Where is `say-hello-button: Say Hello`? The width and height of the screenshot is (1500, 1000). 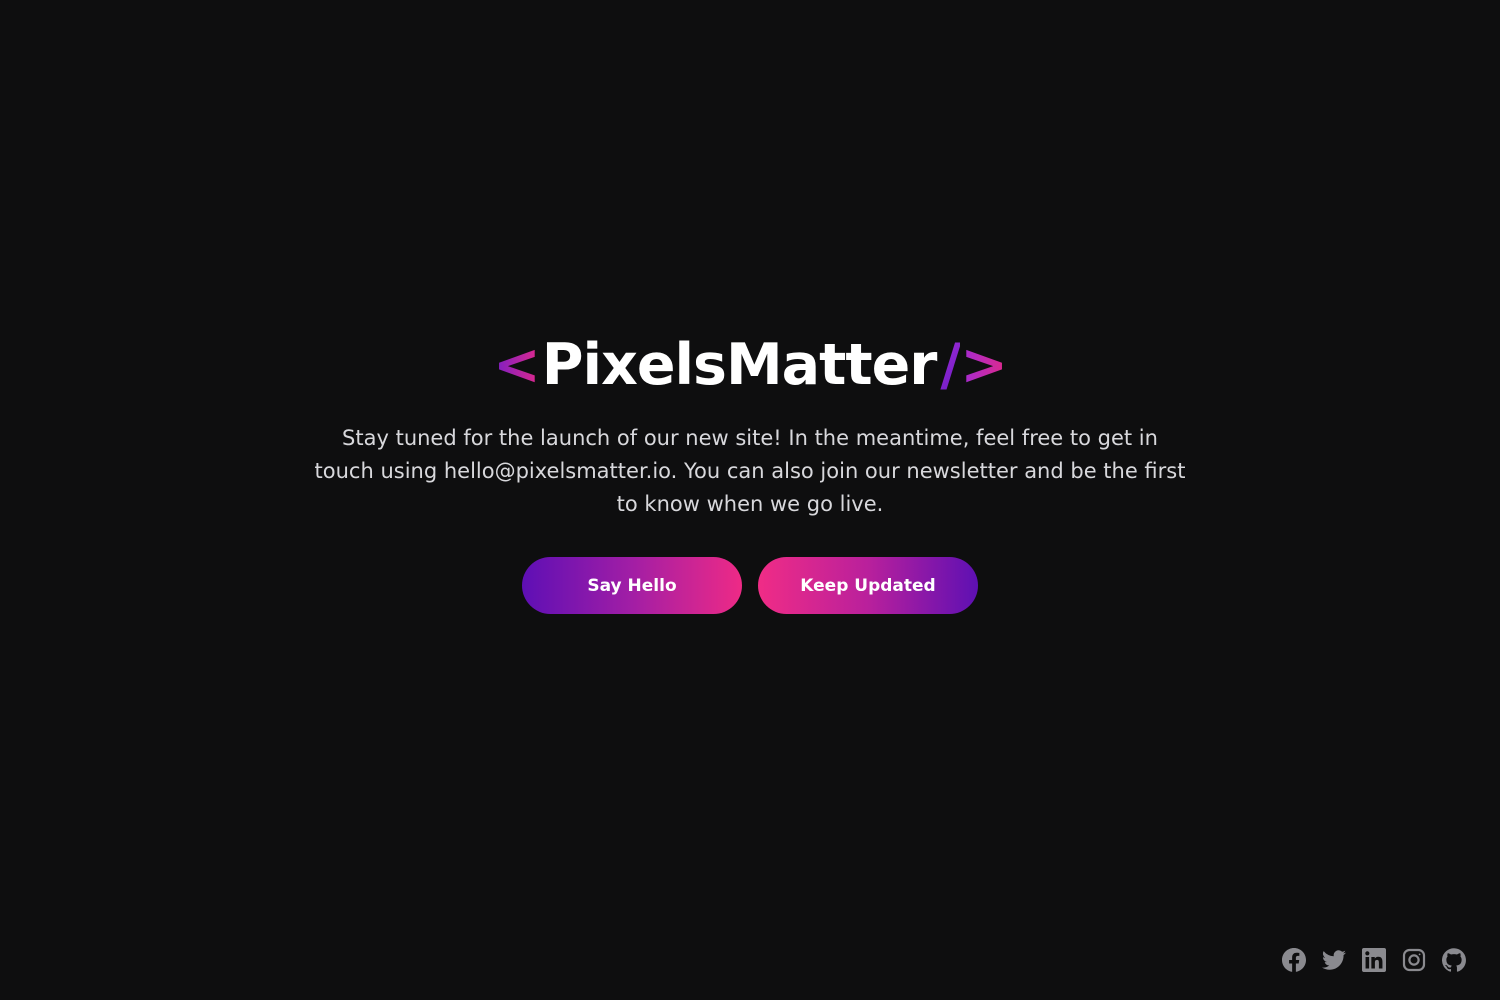 say-hello-button: Say Hello is located at coordinates (632, 585).